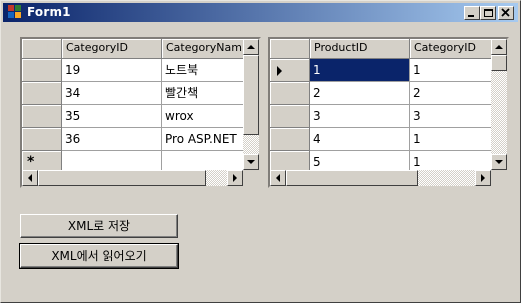 The height and width of the screenshot is (303, 521). Describe the element at coordinates (99, 226) in the screenshot. I see `save-xml-button: XML로 저장` at that location.